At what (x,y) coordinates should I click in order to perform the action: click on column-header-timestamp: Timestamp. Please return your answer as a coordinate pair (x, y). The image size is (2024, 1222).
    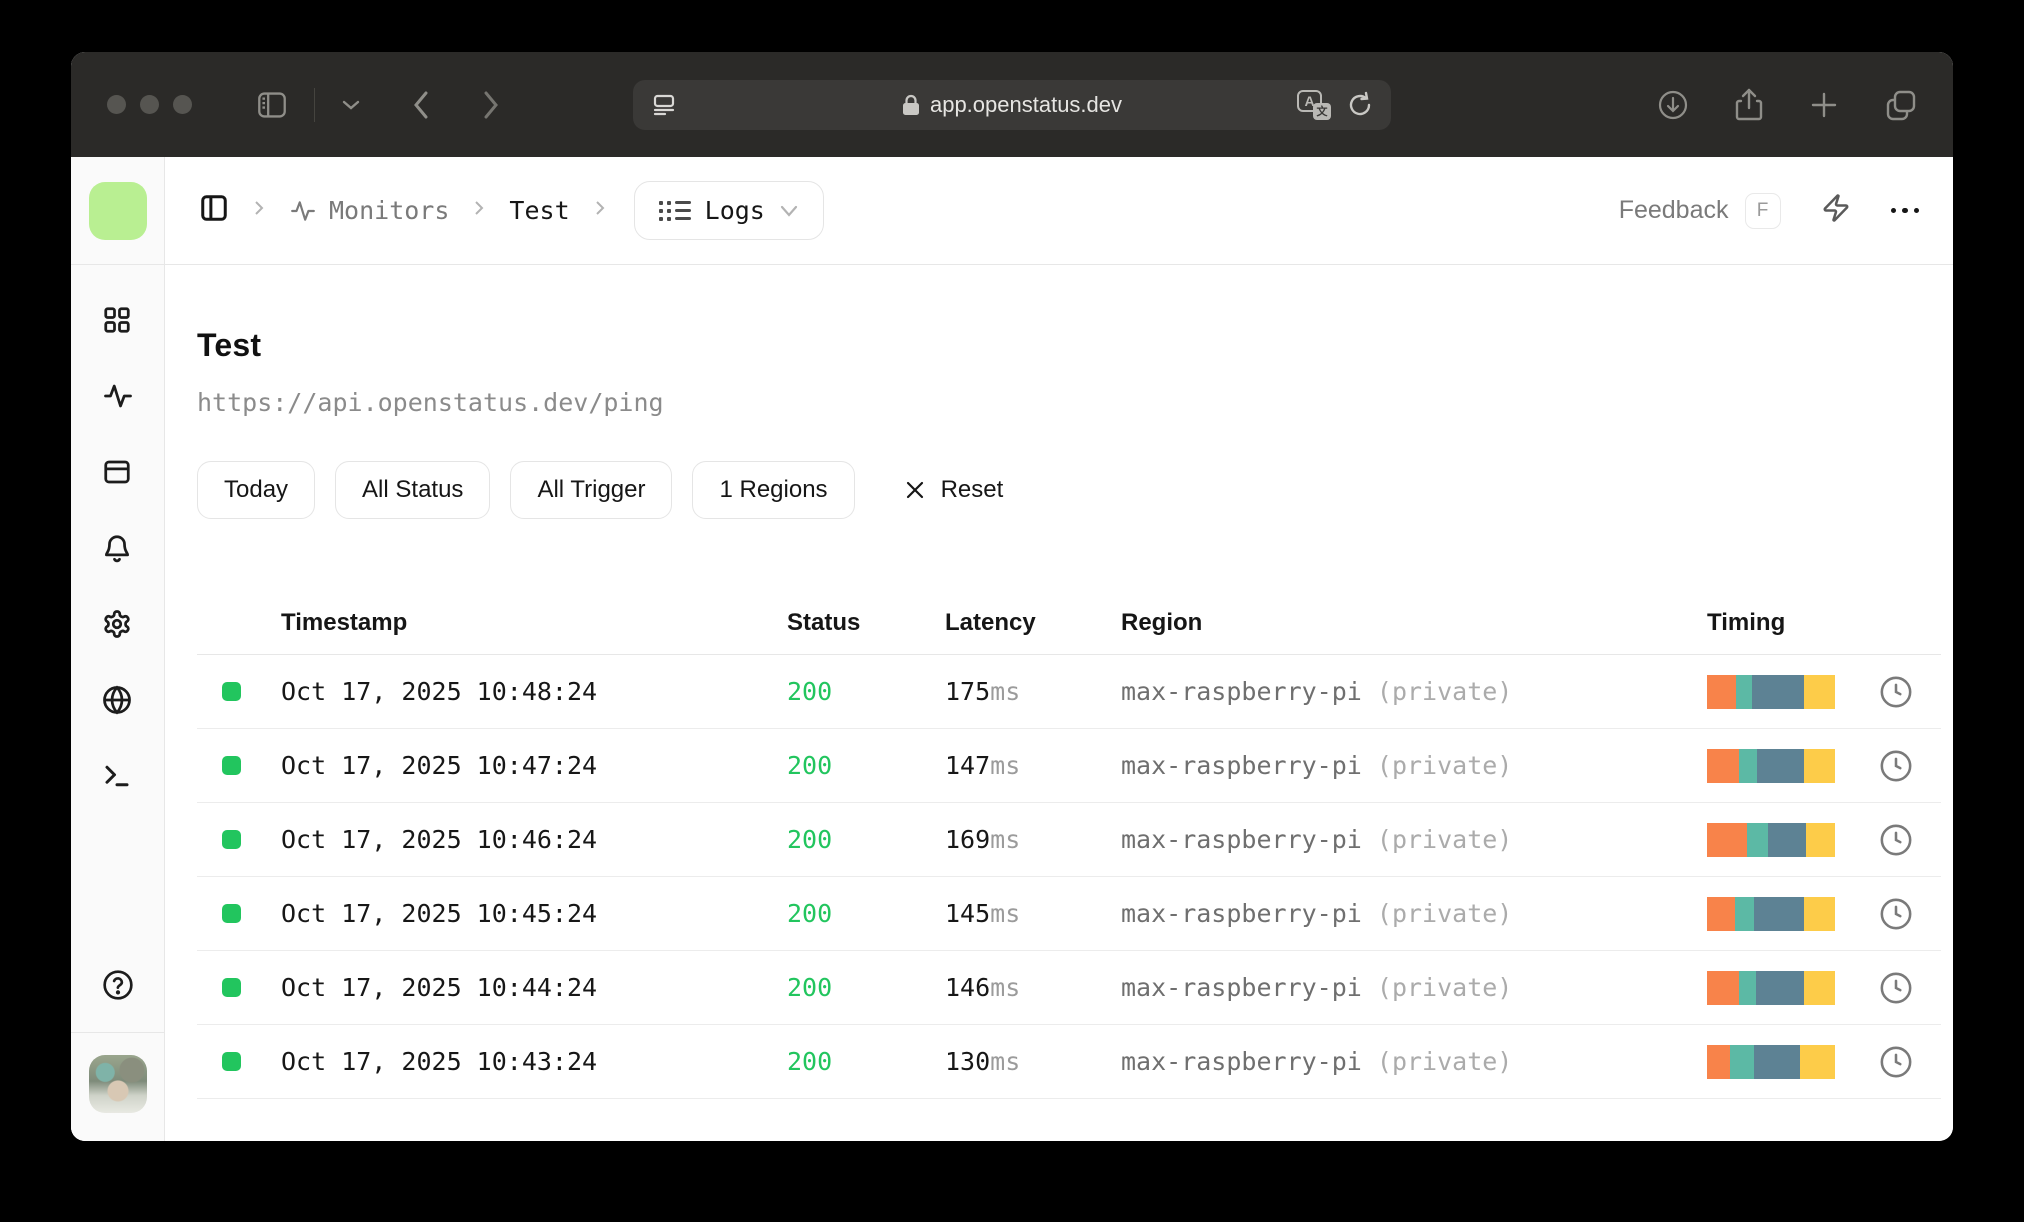
    Looking at the image, I should click on (534, 623).